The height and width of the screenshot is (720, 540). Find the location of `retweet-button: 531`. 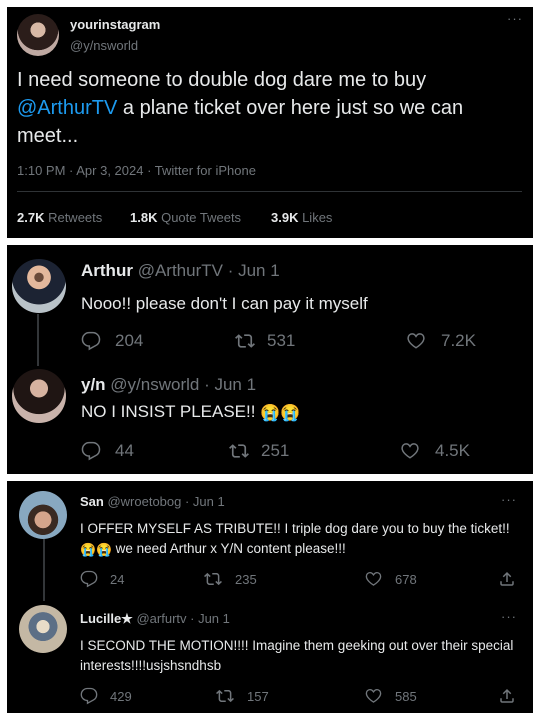

retweet-button: 531 is located at coordinates (264, 341).